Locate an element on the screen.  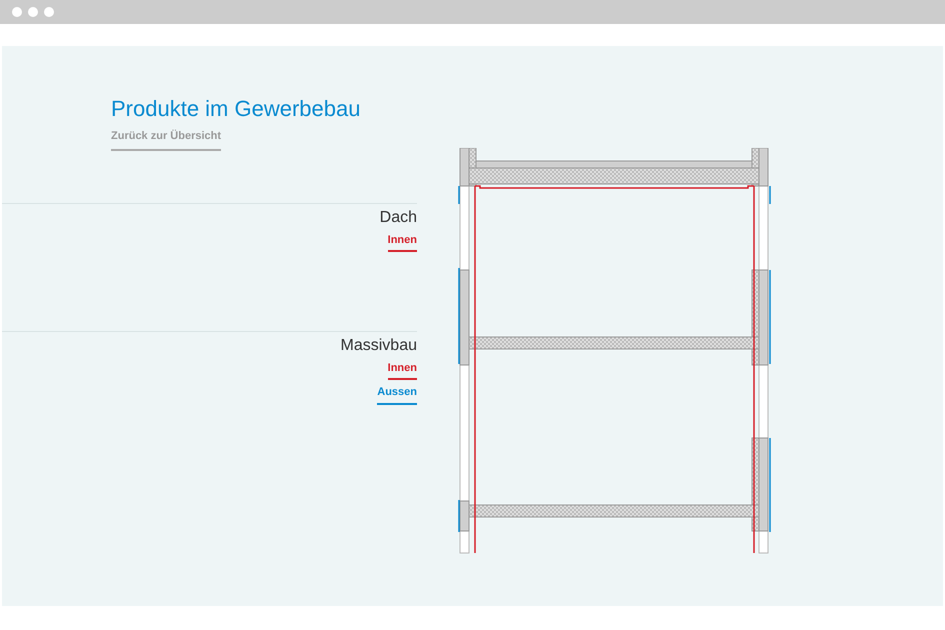
page-title: Produkte im Gewerbebau is located at coordinates (235, 109).